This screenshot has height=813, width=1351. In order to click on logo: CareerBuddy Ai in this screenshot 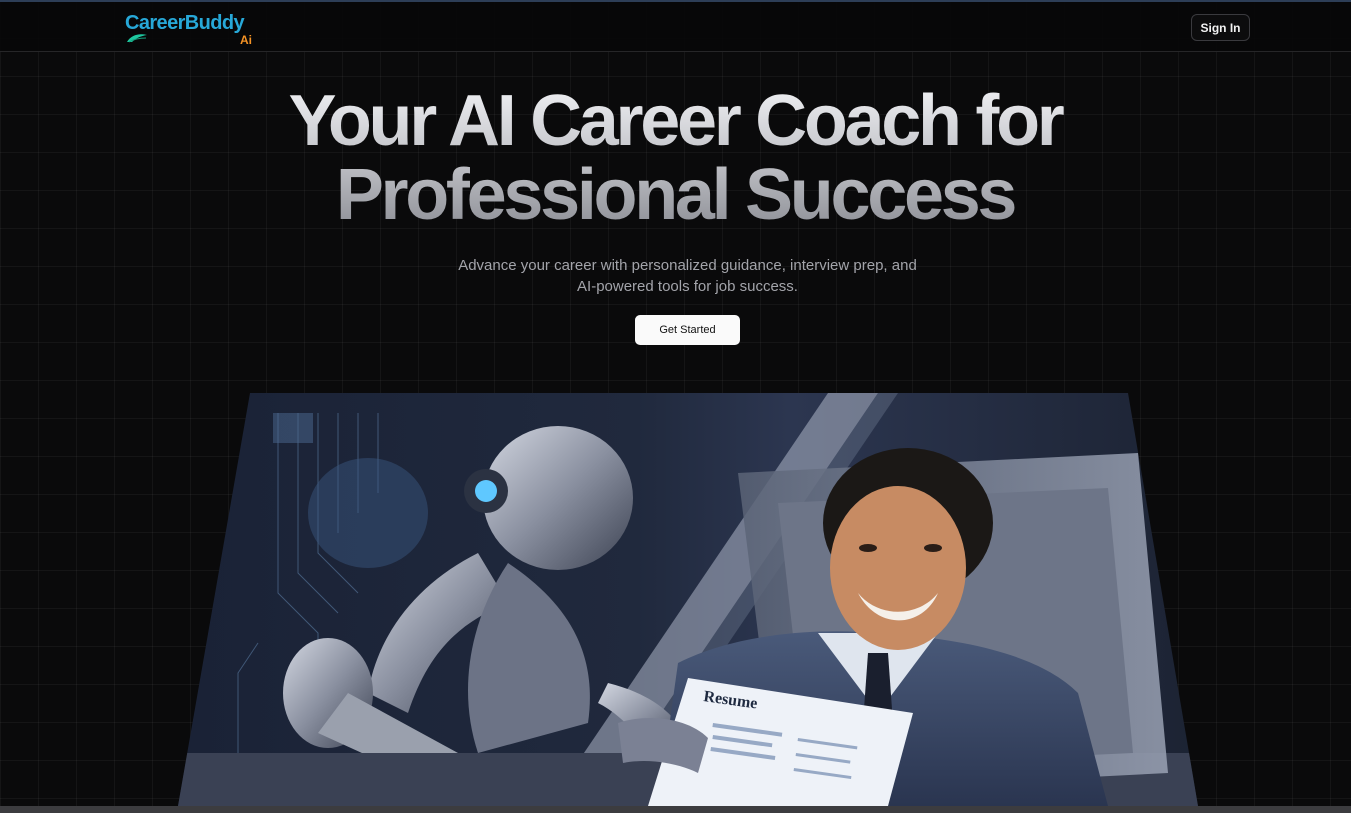, I will do `click(194, 29)`.